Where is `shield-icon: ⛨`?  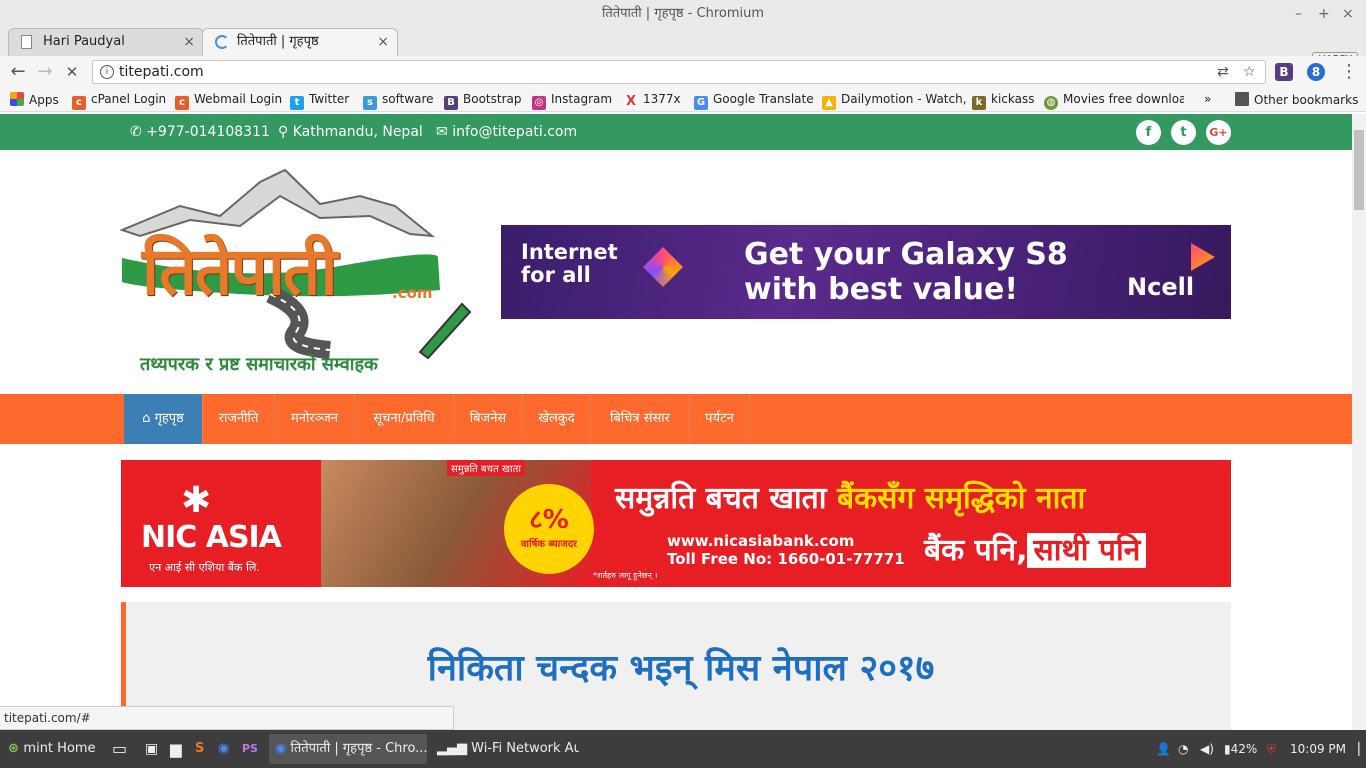 shield-icon: ⛨ is located at coordinates (1271, 749).